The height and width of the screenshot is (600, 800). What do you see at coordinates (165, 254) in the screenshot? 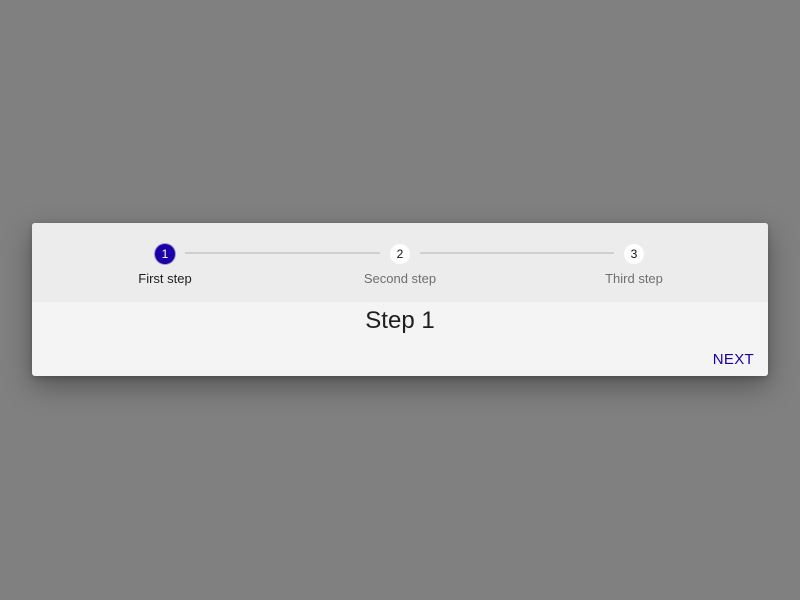
I see `step-1-circle: 1` at bounding box center [165, 254].